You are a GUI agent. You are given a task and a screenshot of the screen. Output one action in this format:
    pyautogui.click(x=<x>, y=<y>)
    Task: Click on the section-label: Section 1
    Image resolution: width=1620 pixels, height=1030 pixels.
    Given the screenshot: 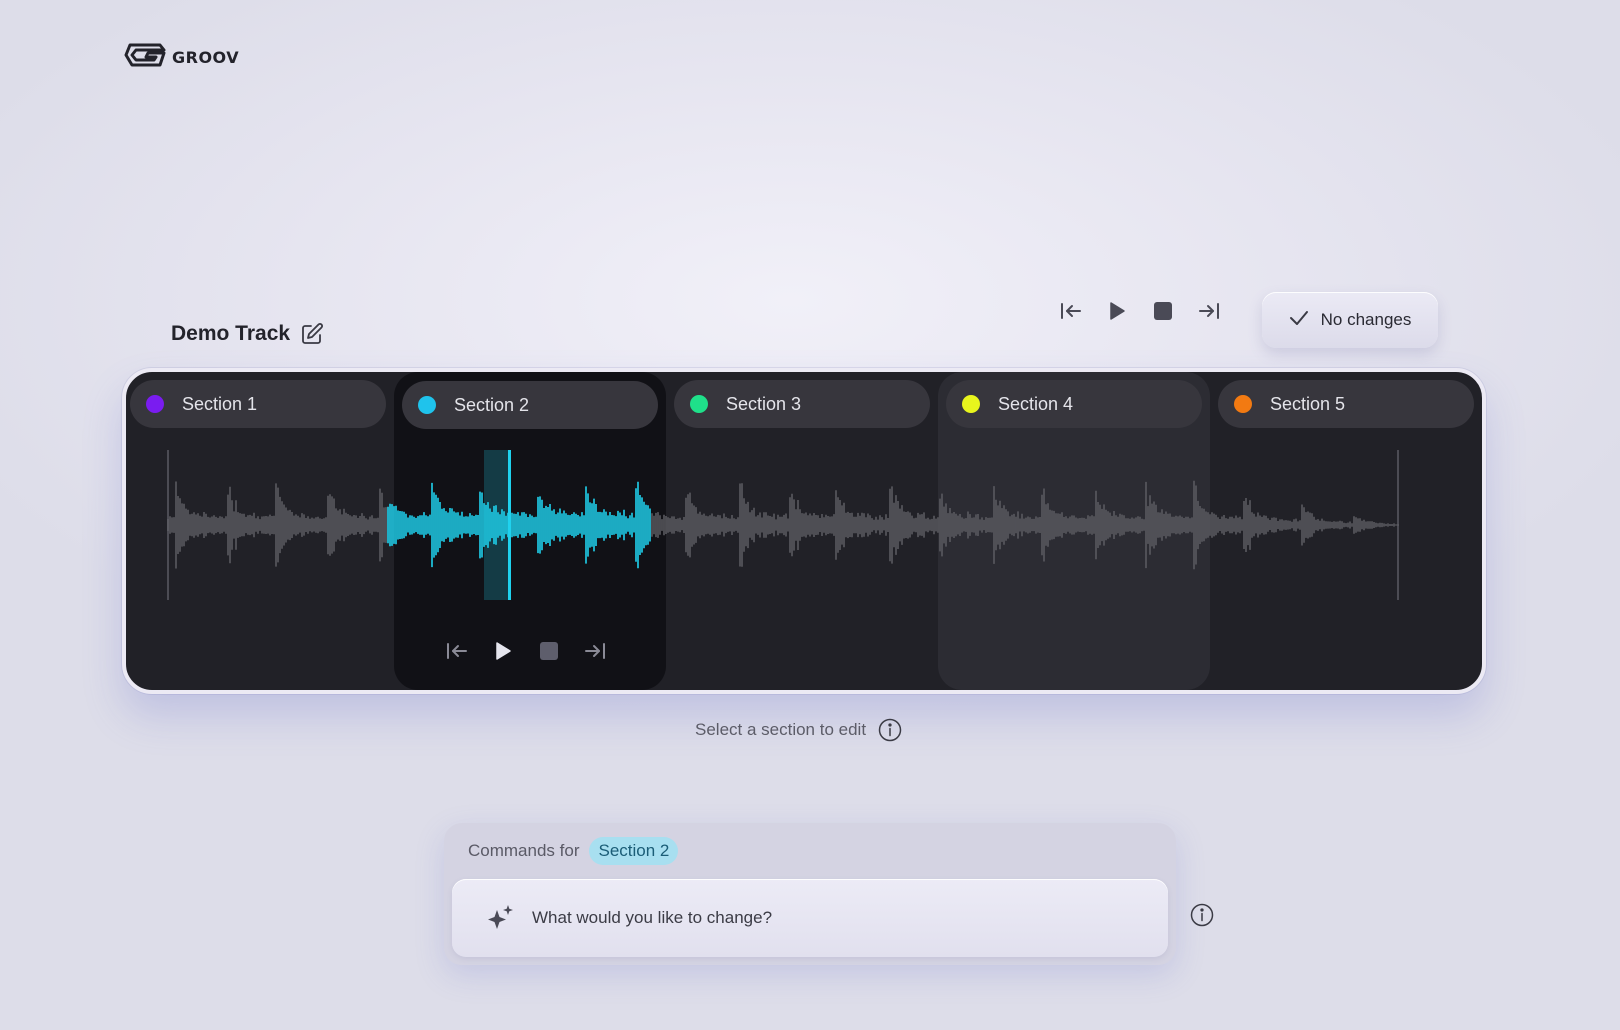 What is the action you would take?
    pyautogui.click(x=220, y=403)
    